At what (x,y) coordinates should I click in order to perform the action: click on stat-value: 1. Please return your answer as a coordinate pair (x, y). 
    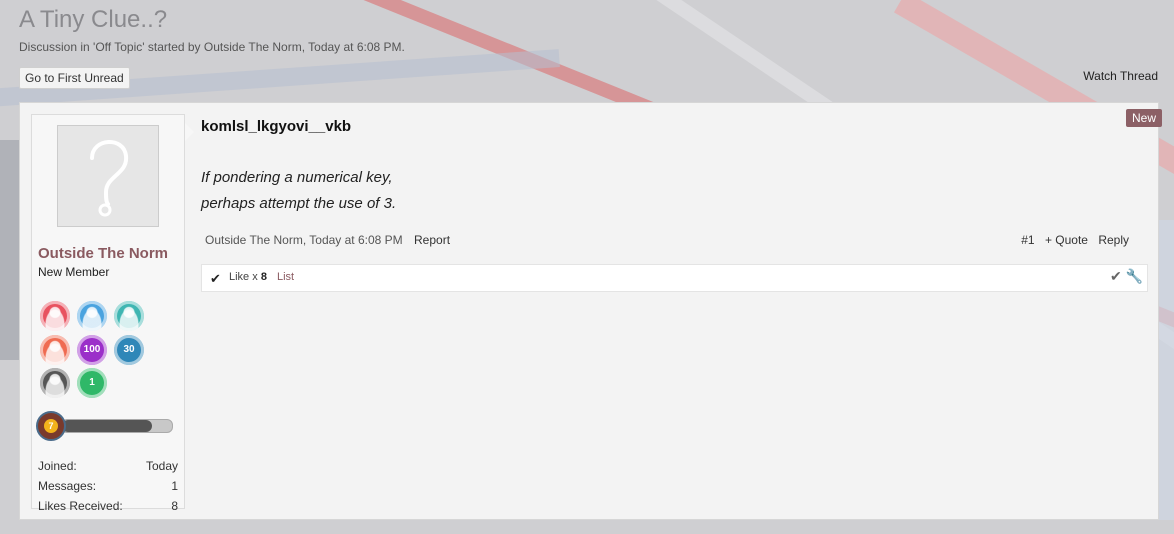
    Looking at the image, I should click on (174, 486).